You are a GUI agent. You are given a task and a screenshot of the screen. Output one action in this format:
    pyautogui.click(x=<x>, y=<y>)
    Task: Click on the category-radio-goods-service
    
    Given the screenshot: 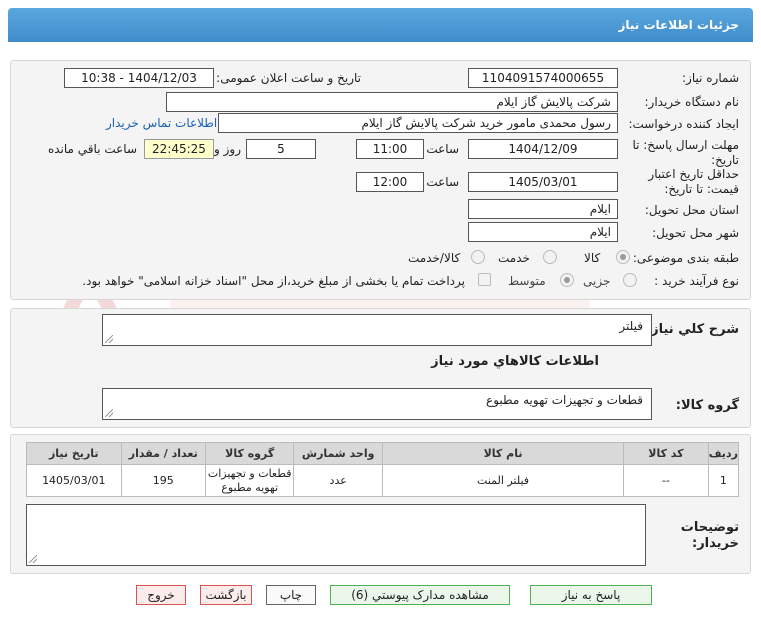 What is the action you would take?
    pyautogui.click(x=478, y=257)
    